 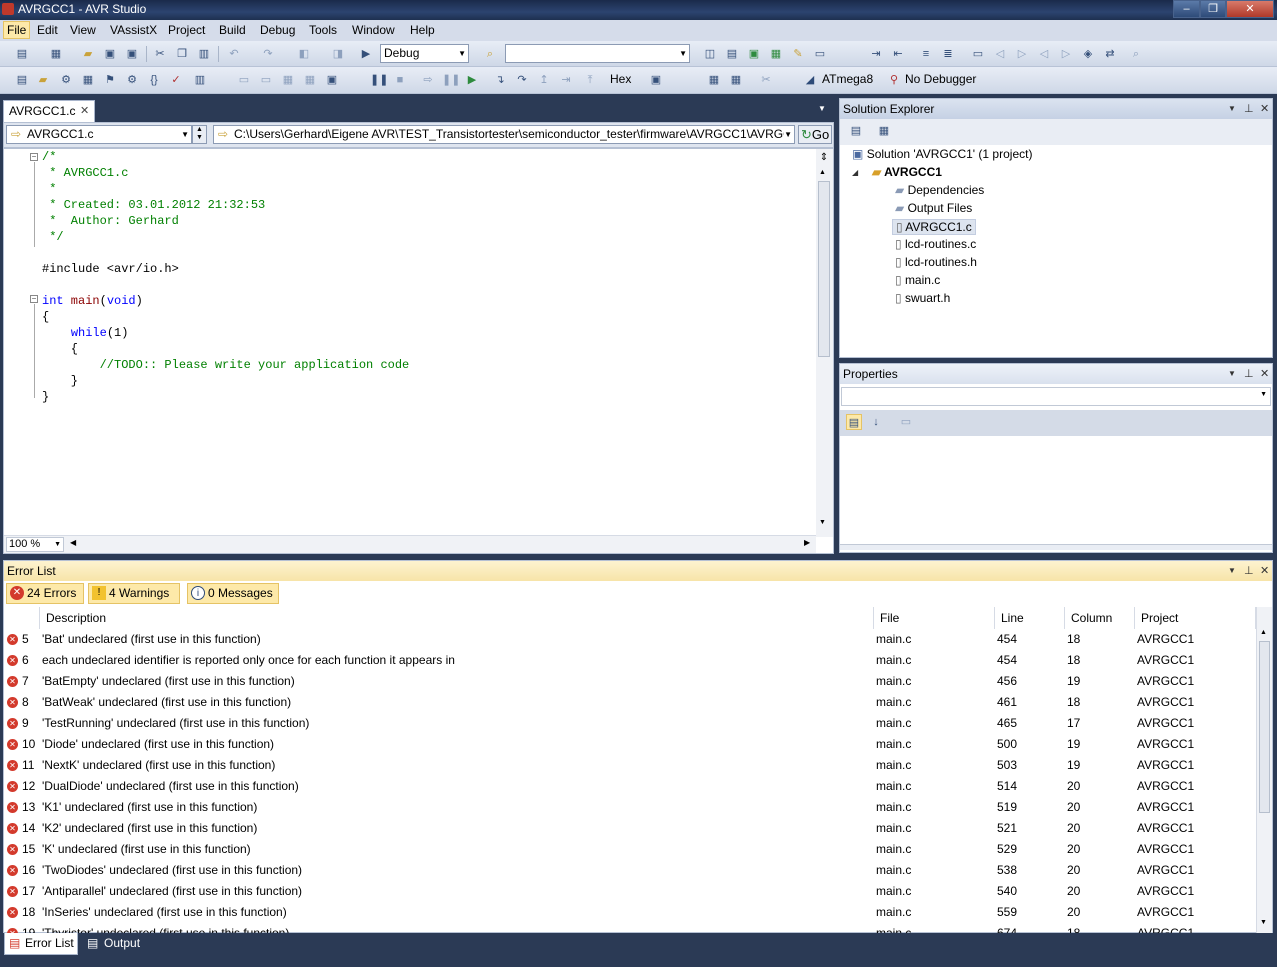 I want to click on show-next-statement-icon: ⇨, so click(x=428, y=80).